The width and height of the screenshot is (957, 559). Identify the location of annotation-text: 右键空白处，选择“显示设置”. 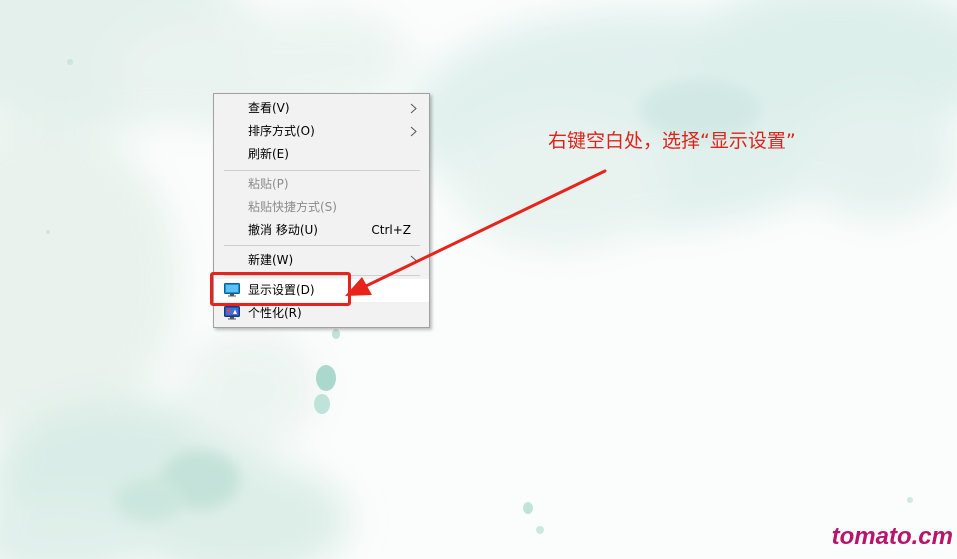
(672, 141).